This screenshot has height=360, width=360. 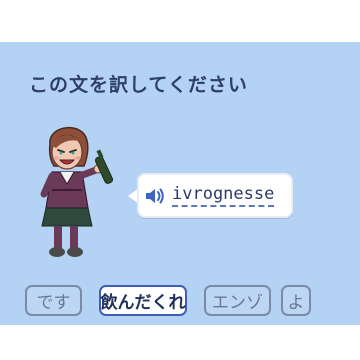 I want to click on exercise-prompt: この文を訳してください, so click(x=138, y=85).